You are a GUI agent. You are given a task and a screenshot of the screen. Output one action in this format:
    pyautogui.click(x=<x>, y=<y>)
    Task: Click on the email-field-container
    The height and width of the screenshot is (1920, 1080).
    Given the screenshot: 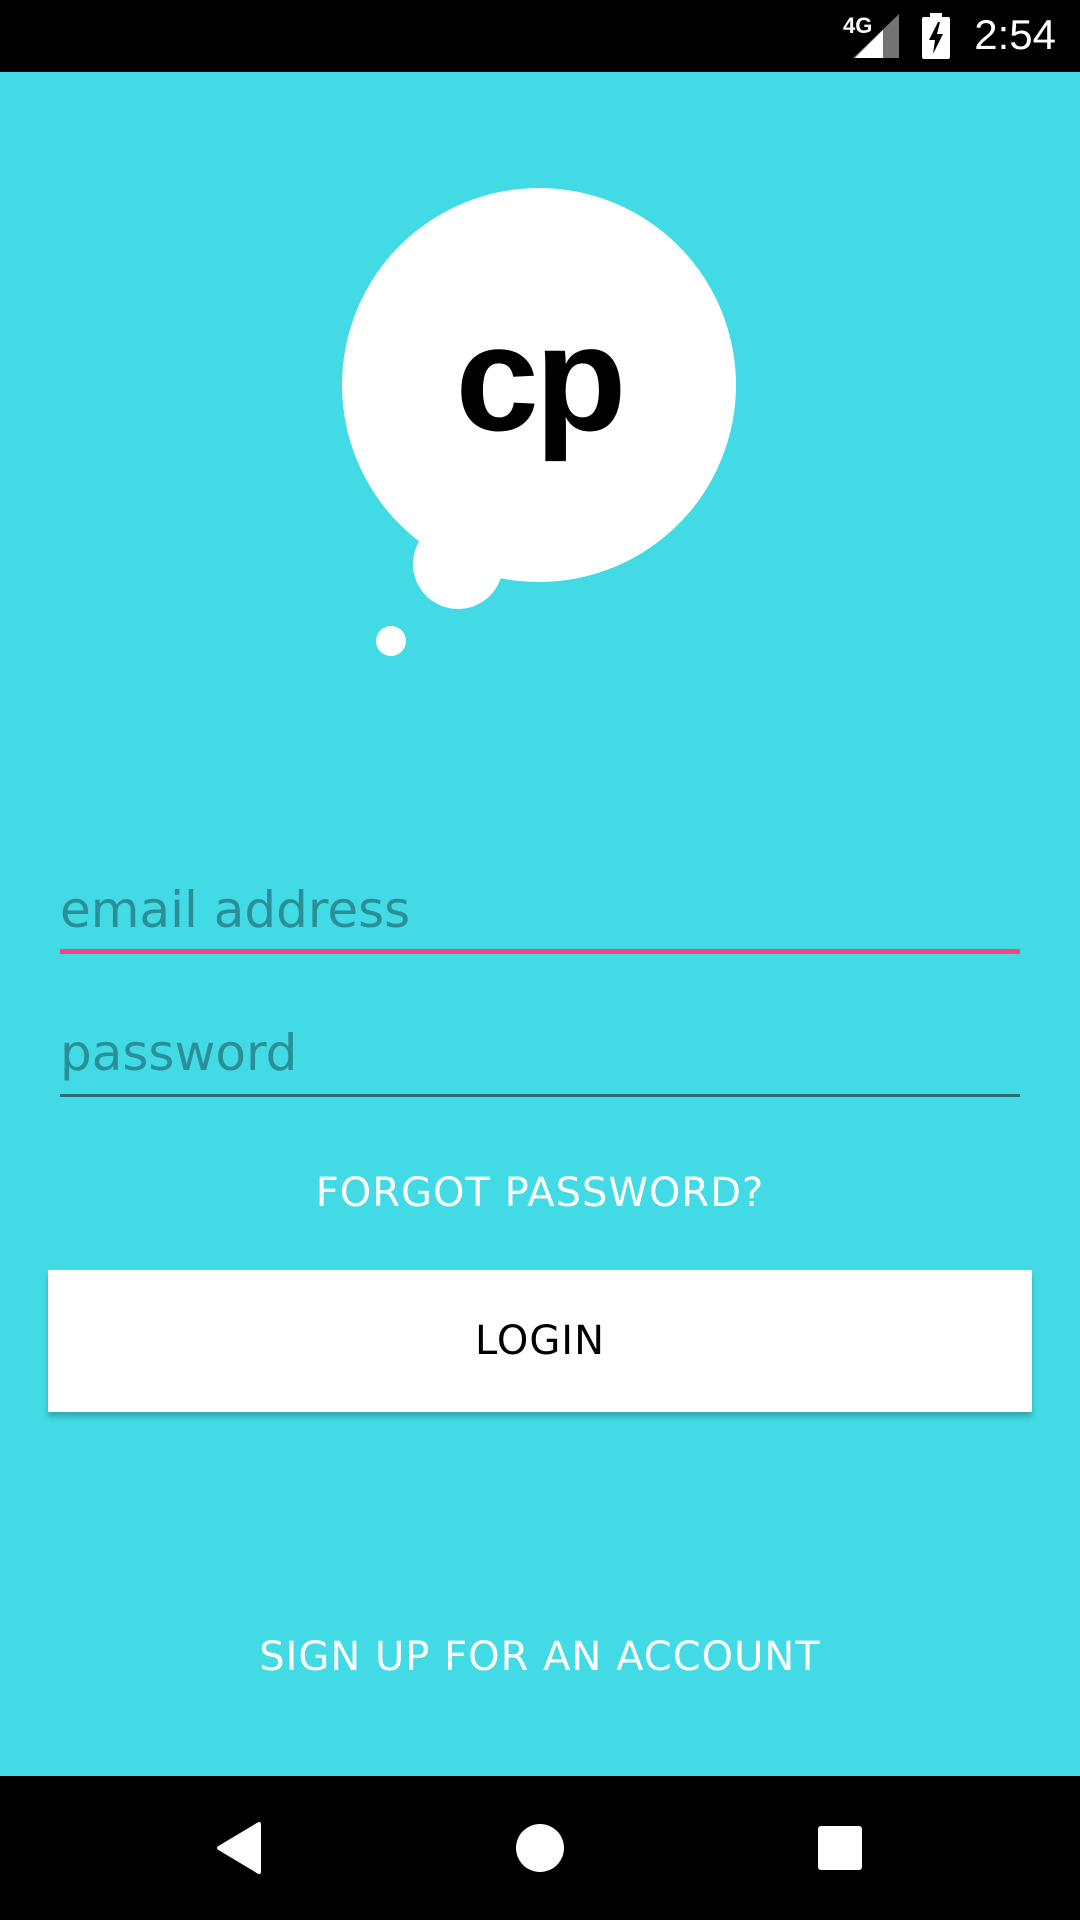 What is the action you would take?
    pyautogui.click(x=540, y=912)
    